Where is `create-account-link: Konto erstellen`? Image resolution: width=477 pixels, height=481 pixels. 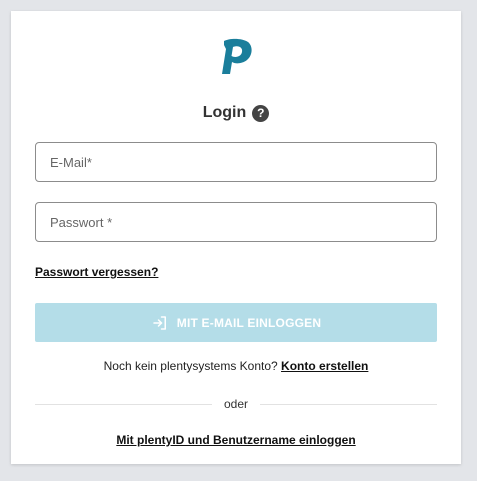
create-account-link: Konto erstellen is located at coordinates (324, 366).